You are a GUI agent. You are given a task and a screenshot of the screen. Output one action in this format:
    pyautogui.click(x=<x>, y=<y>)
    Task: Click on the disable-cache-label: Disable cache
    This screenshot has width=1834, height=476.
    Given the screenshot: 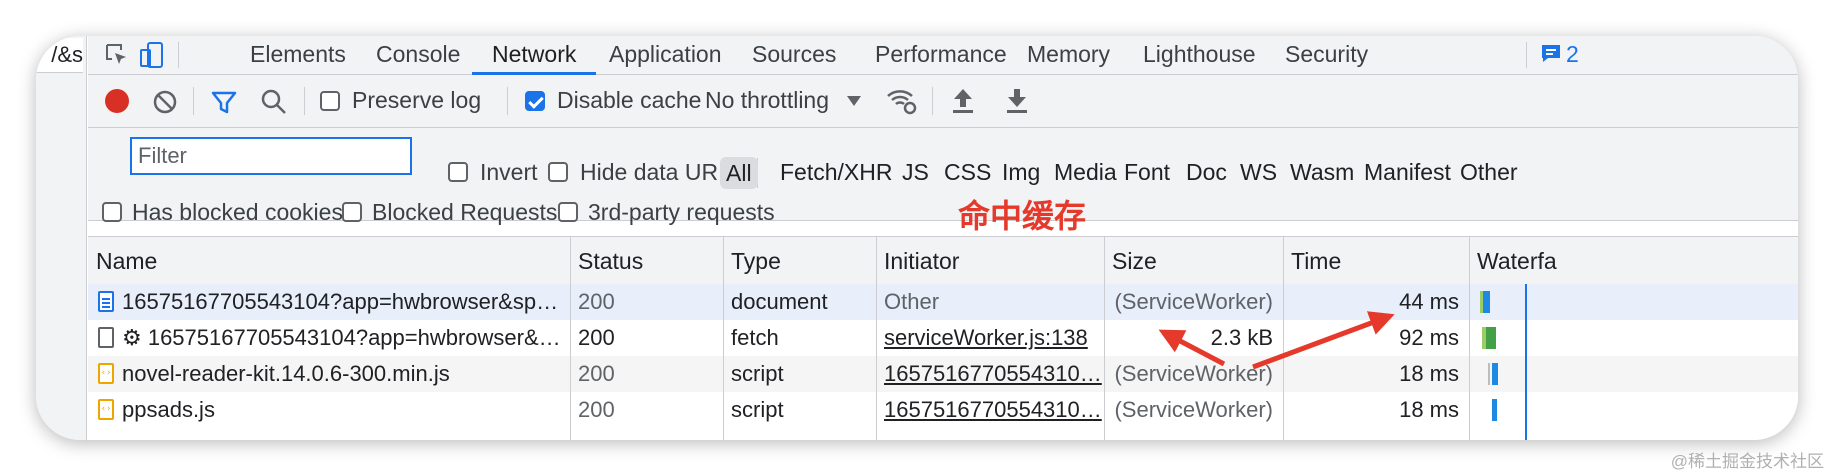 What is the action you would take?
    pyautogui.click(x=629, y=100)
    